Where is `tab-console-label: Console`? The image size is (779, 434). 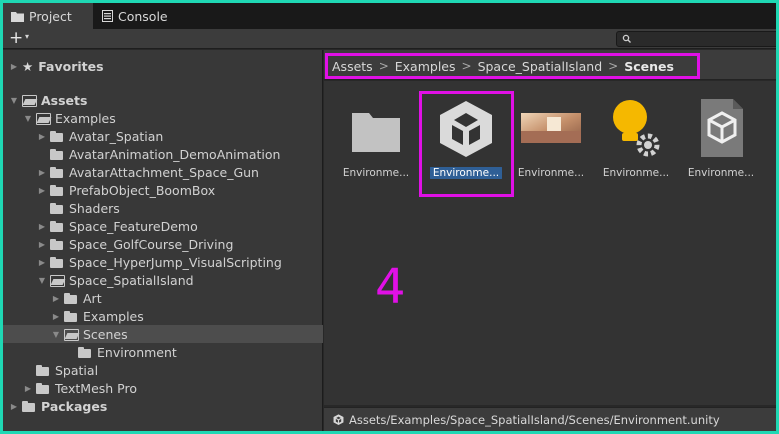
tab-console-label: Console is located at coordinates (143, 16).